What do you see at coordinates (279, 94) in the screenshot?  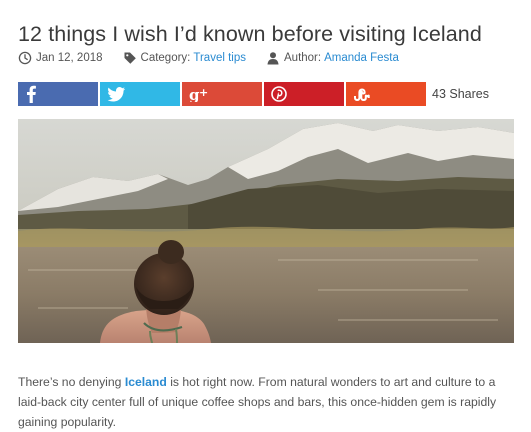 I see `pinterest-icon` at bounding box center [279, 94].